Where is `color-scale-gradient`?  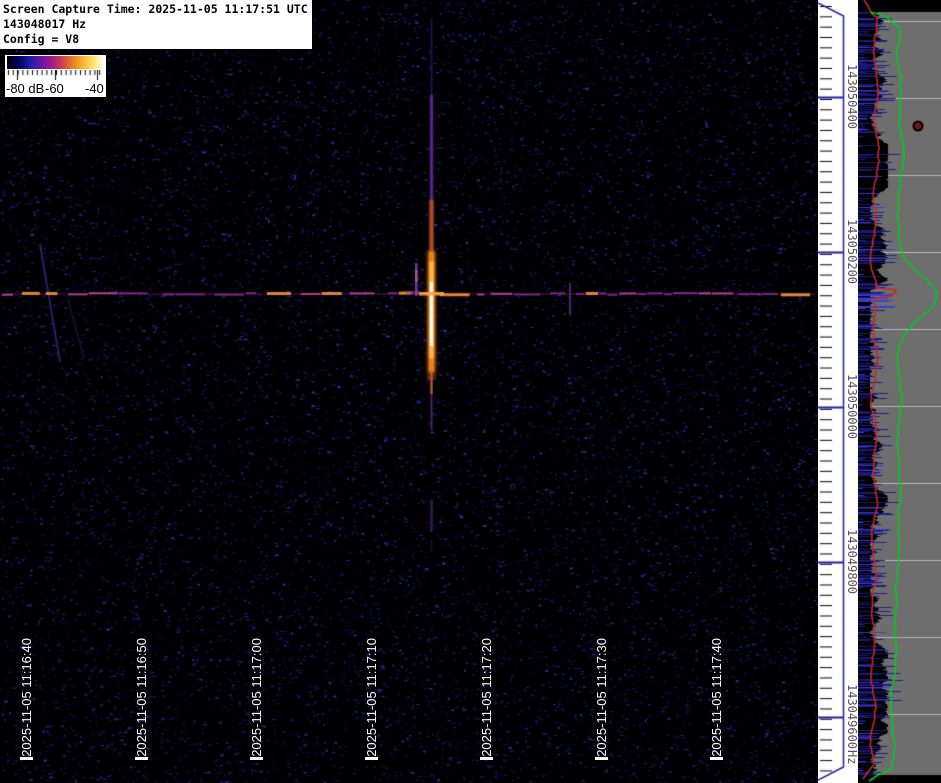 color-scale-gradient is located at coordinates (55, 62).